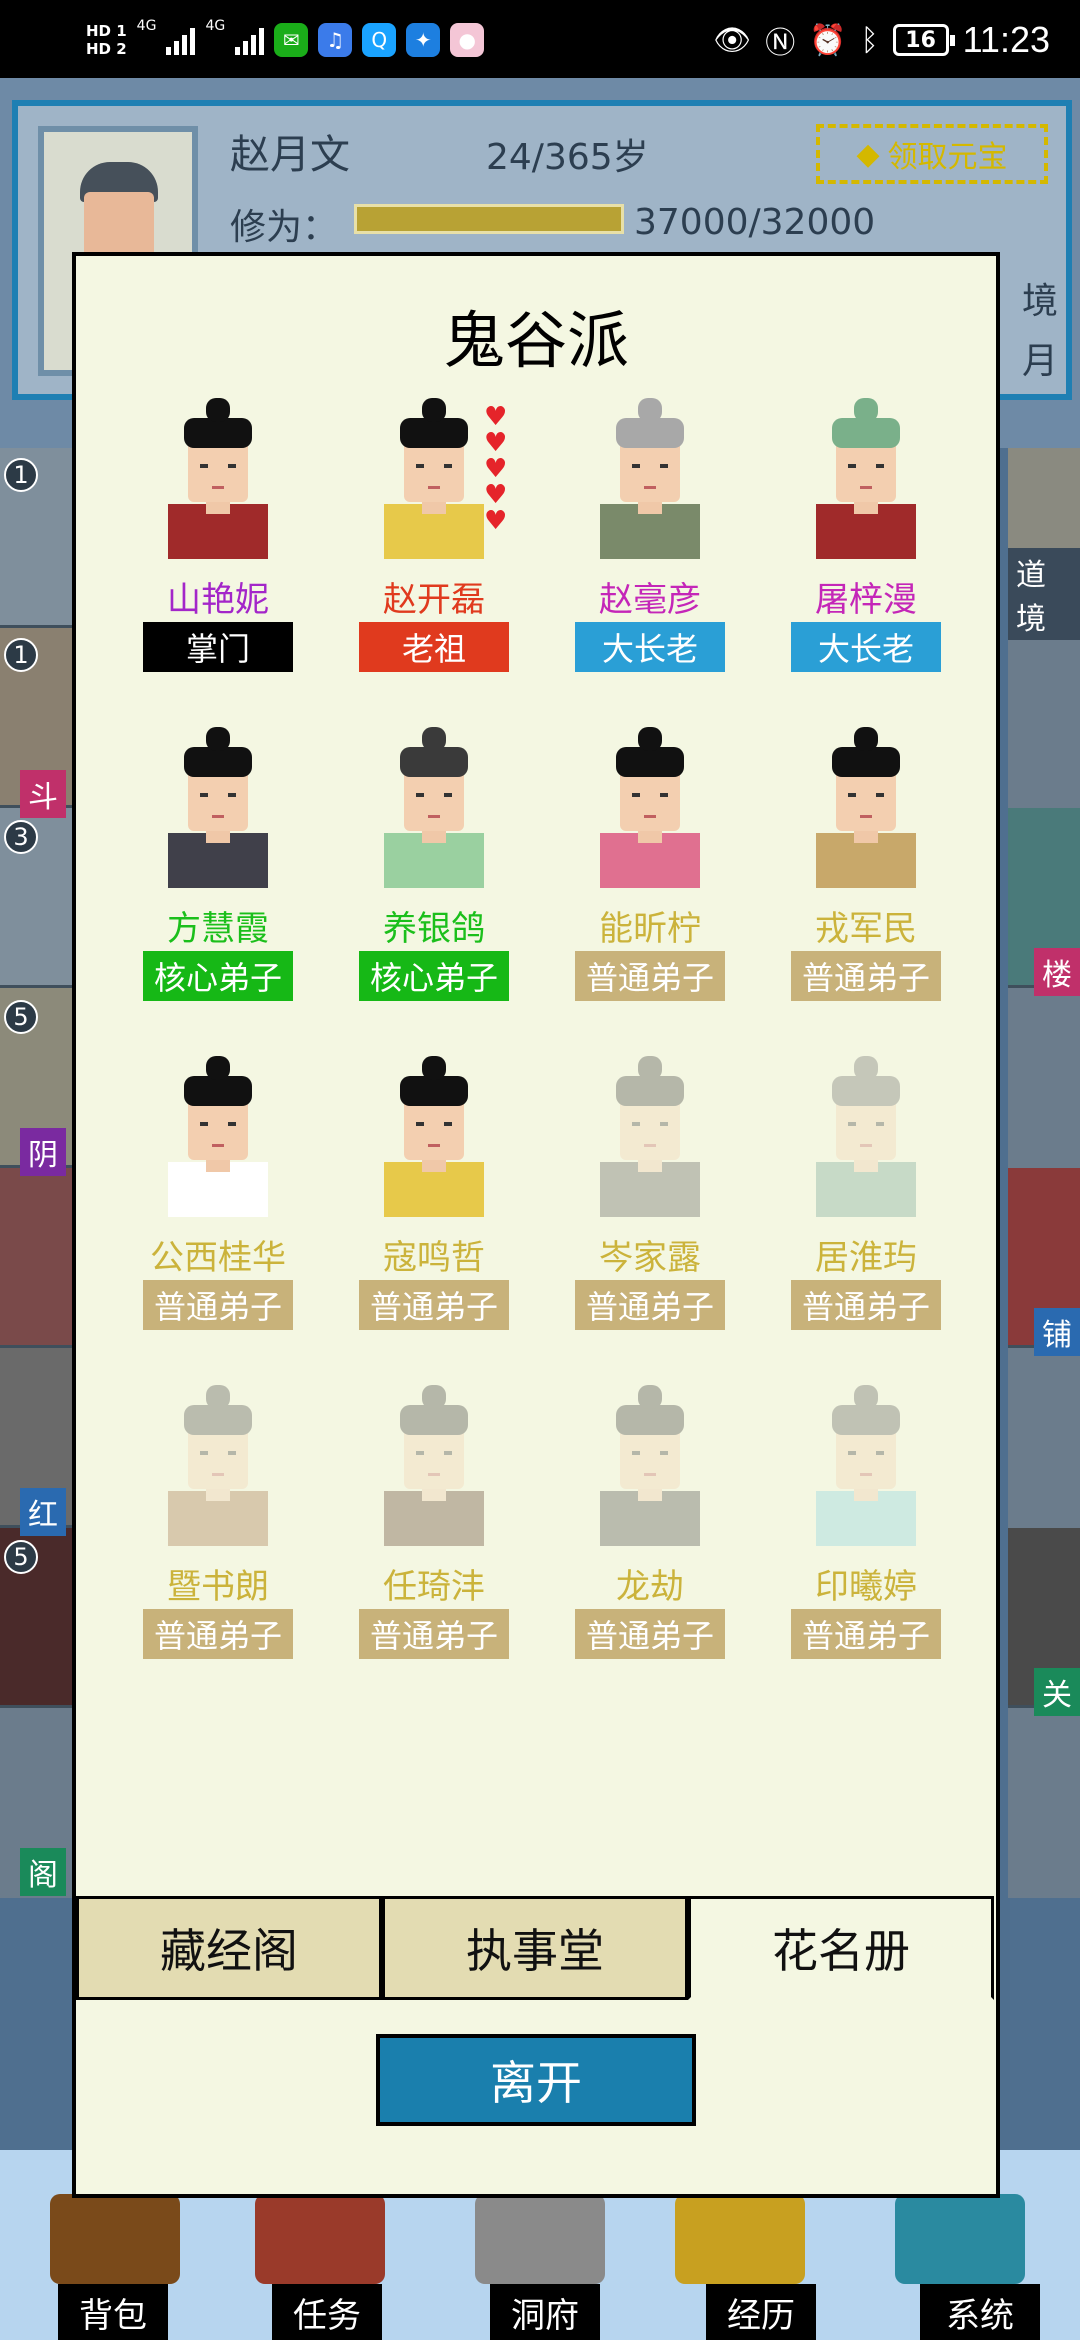 This screenshot has height=2340, width=1080. I want to click on cave-icon, so click(540, 2239).